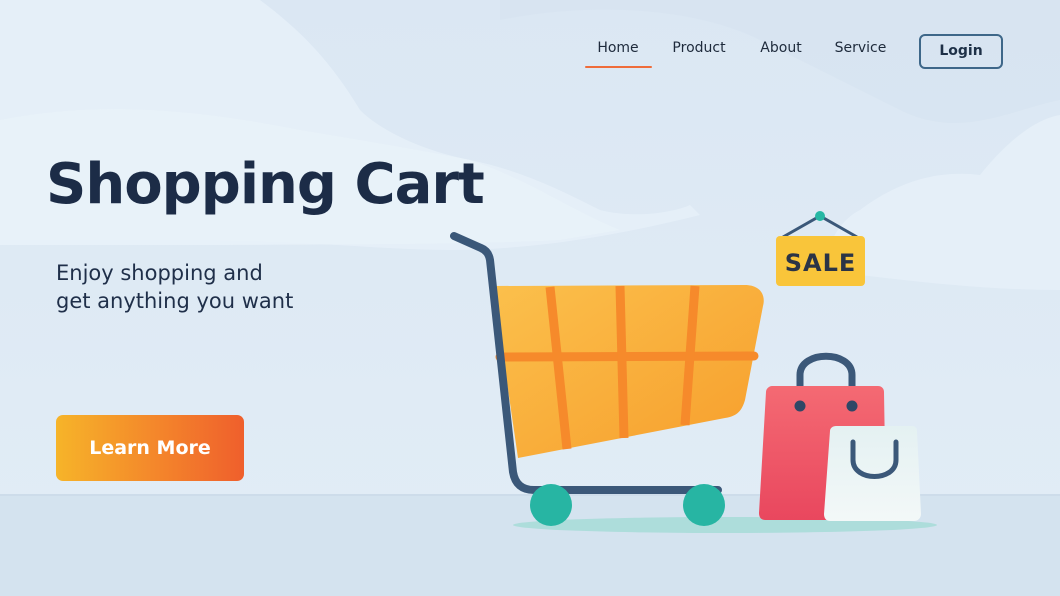 The height and width of the screenshot is (596, 1060). I want to click on nav-about-link: About, so click(781, 50).